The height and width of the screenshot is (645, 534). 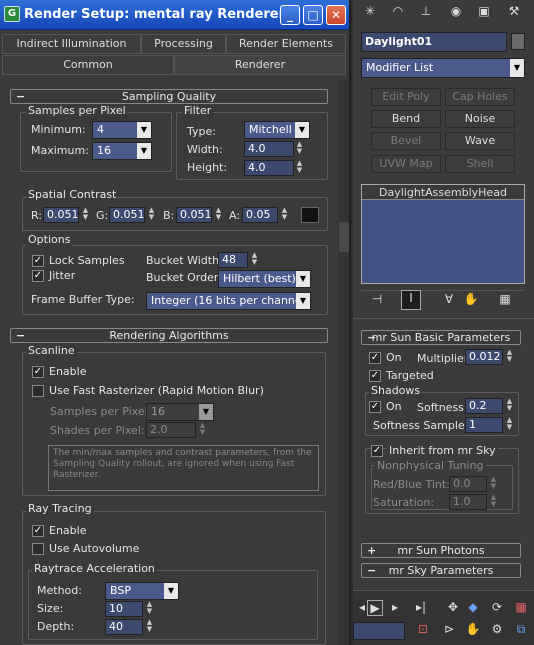 What do you see at coordinates (406, 97) in the screenshot?
I see `edit-poly-button: Edit Poly` at bounding box center [406, 97].